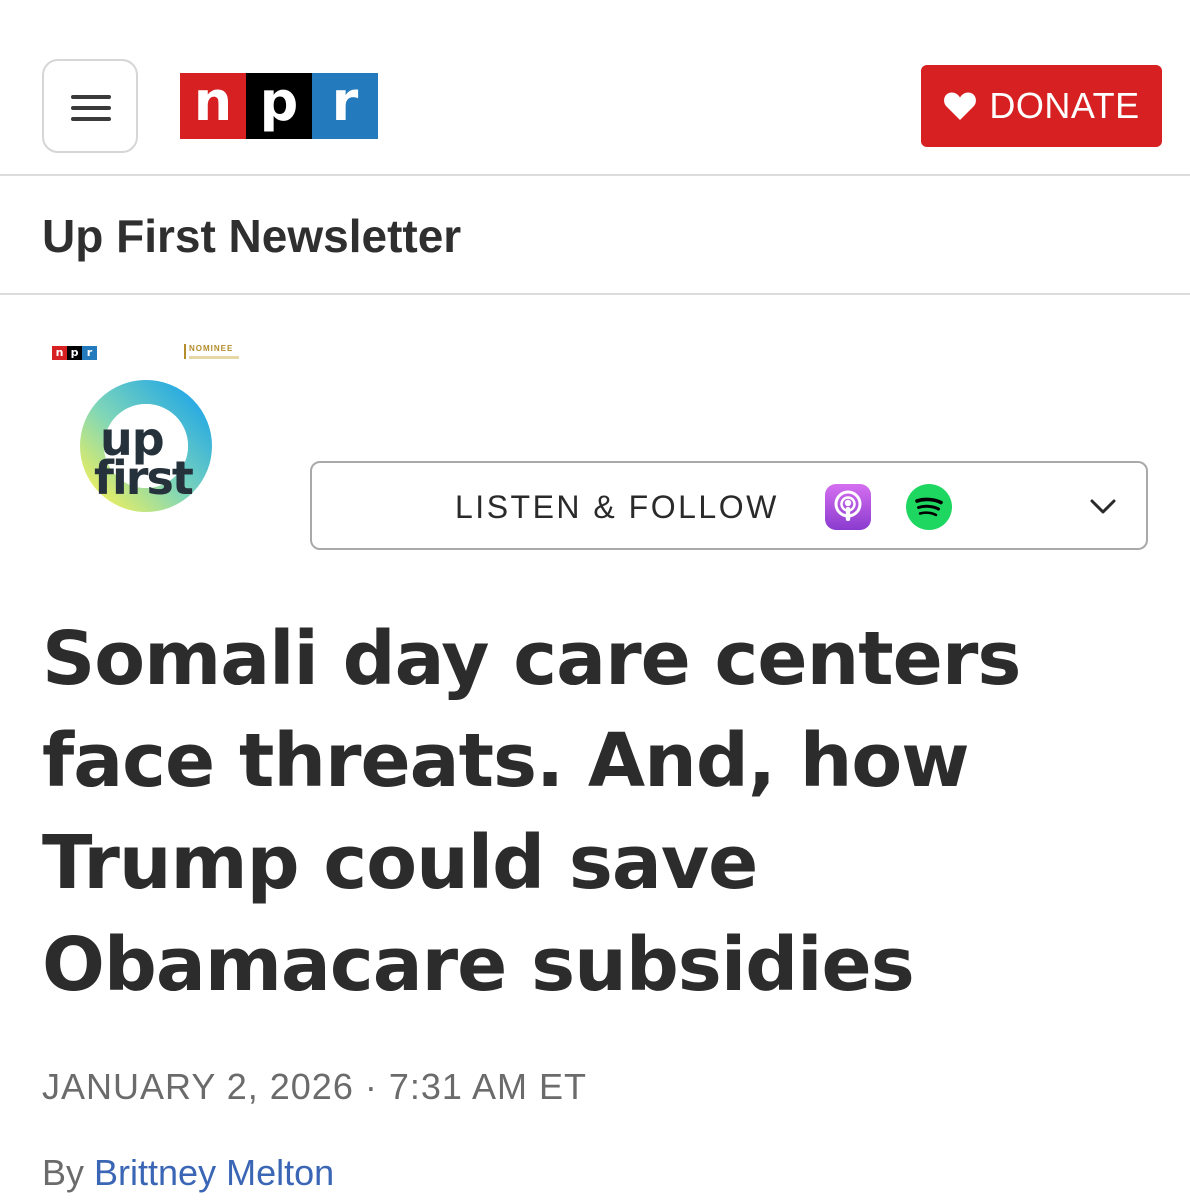  What do you see at coordinates (214, 1172) in the screenshot?
I see `author-link: Brittney Melton` at bounding box center [214, 1172].